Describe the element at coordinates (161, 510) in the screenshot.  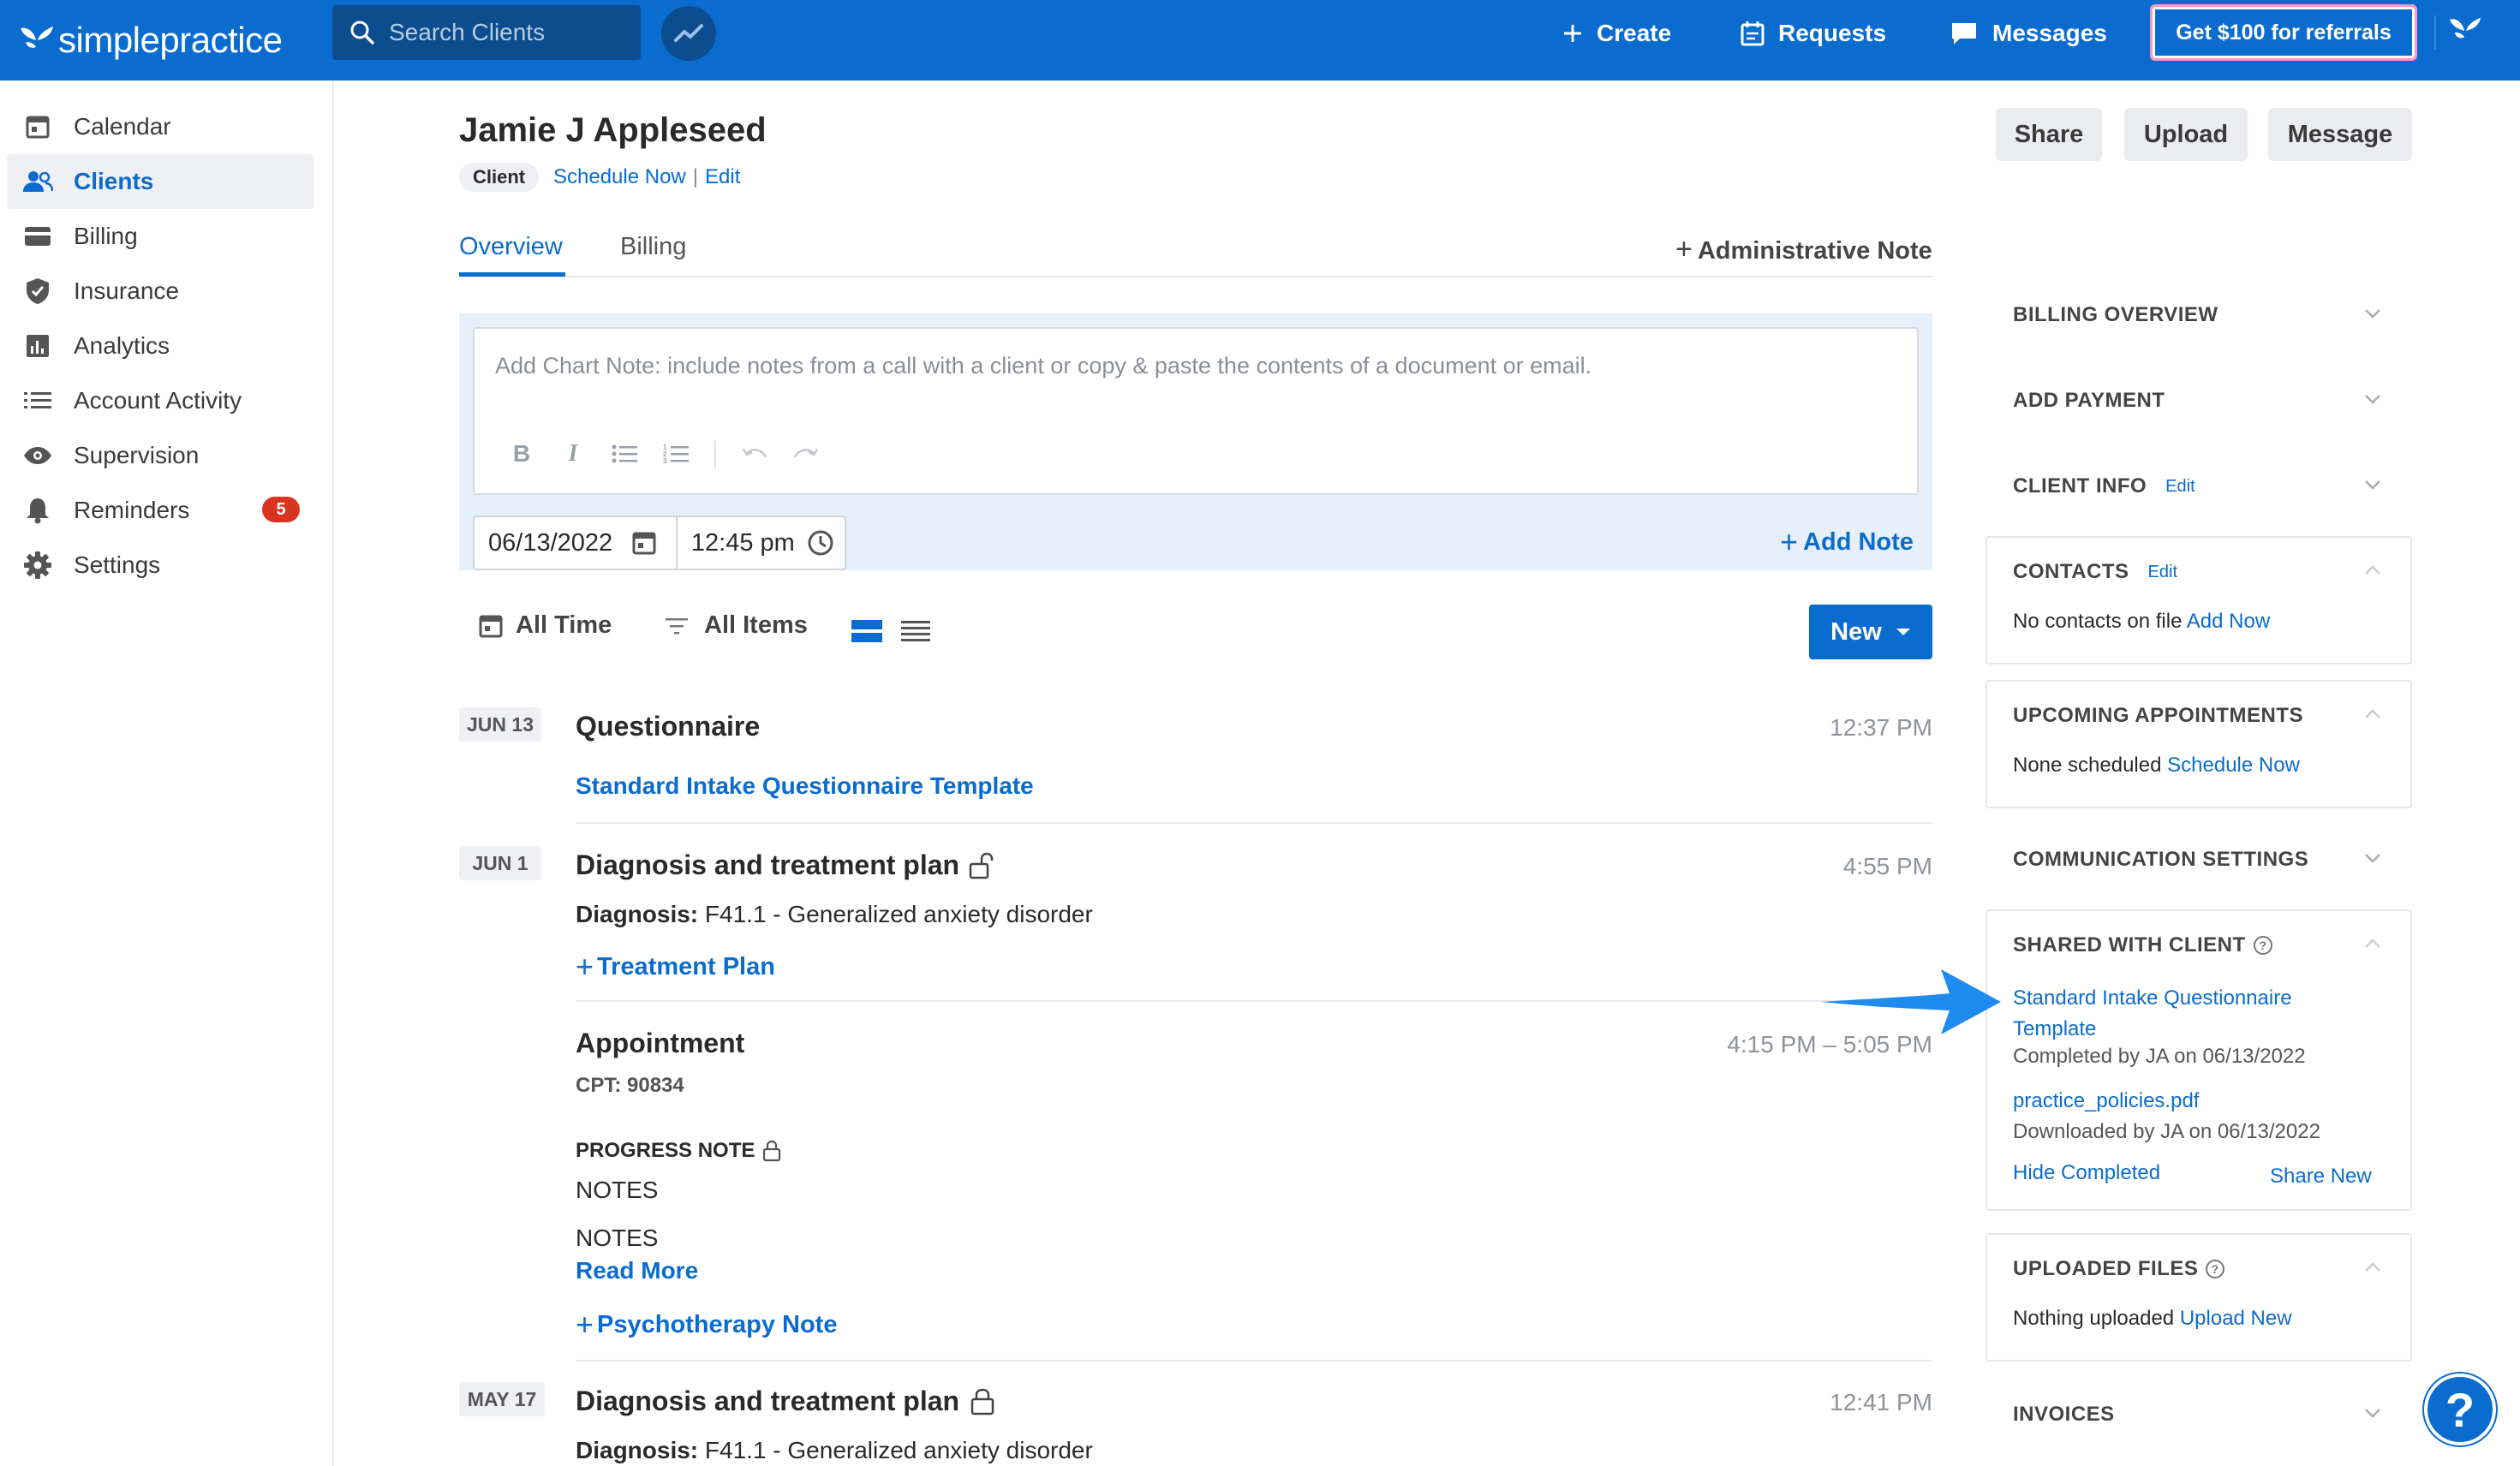
I see `sidebar-item-reminders: Reminders 5` at that location.